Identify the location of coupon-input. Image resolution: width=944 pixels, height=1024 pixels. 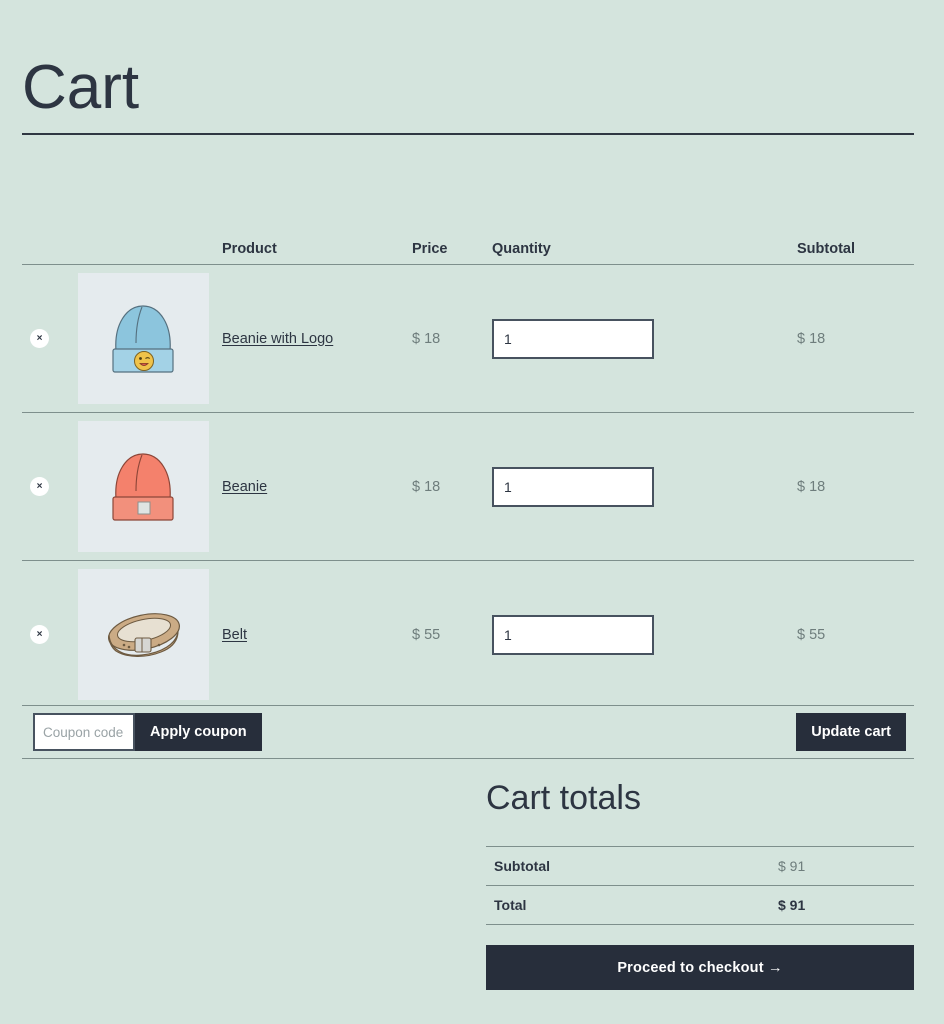
(84, 732).